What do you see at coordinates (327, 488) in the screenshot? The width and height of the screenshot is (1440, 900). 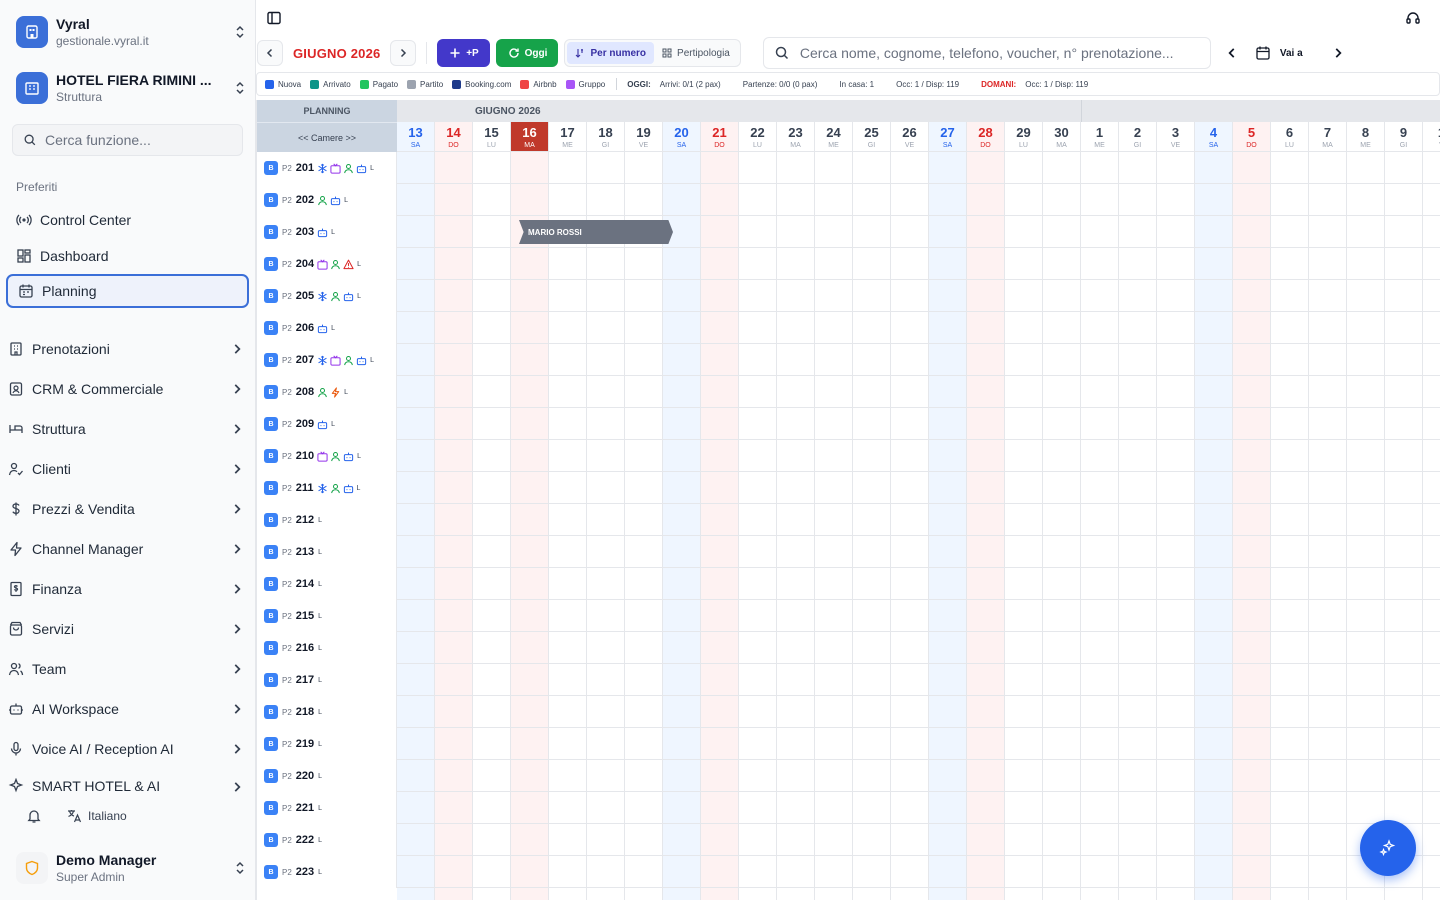 I see `room-label-cell: B P2 211 L` at bounding box center [327, 488].